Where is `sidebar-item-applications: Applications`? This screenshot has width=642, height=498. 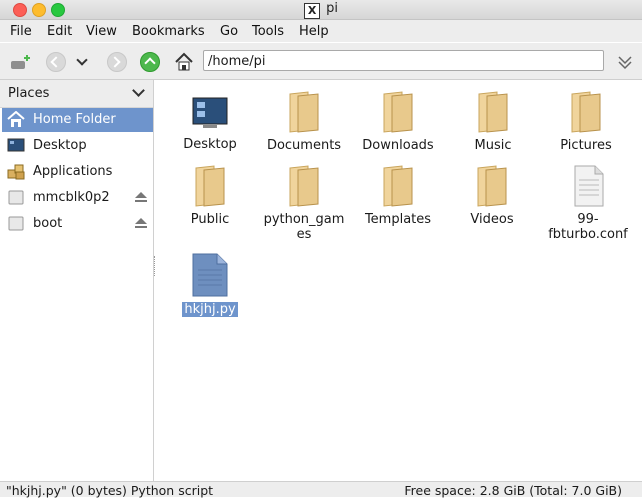
sidebar-item-applications: Applications is located at coordinates (77, 172).